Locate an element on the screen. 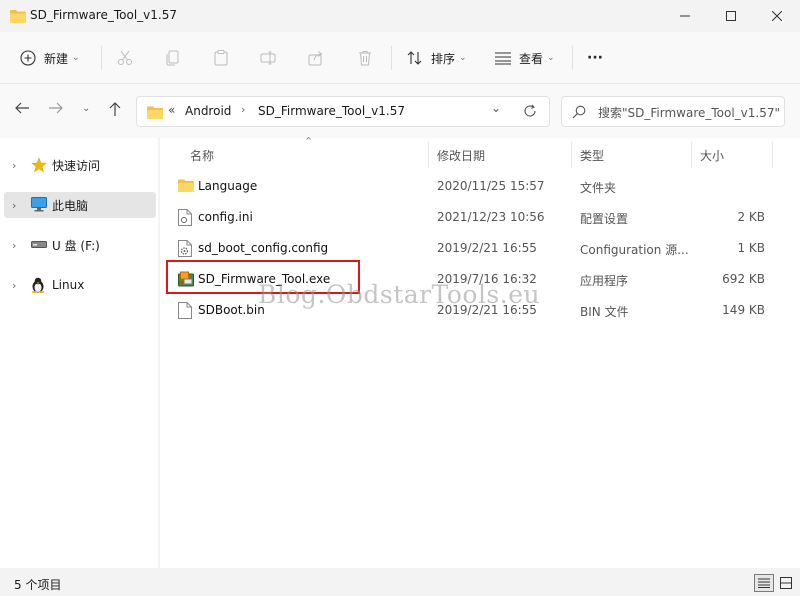 The height and width of the screenshot is (596, 800). file-date: 2019/2/21 16:55 is located at coordinates (487, 310).